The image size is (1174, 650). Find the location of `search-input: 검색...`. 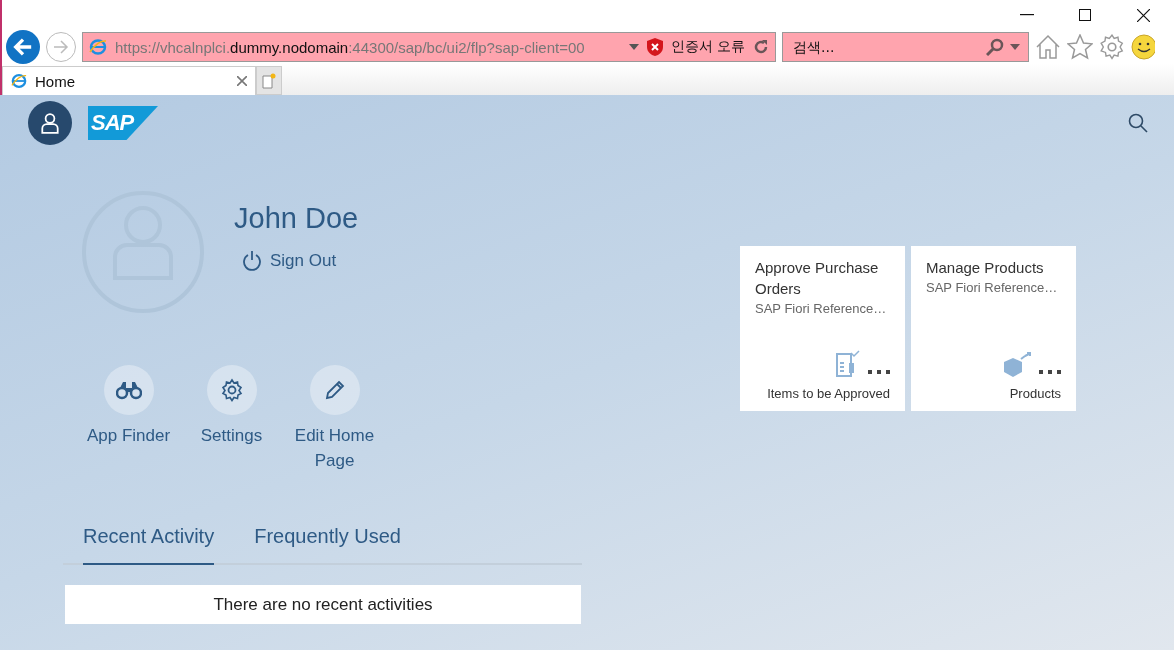

search-input: 검색... is located at coordinates (885, 47).